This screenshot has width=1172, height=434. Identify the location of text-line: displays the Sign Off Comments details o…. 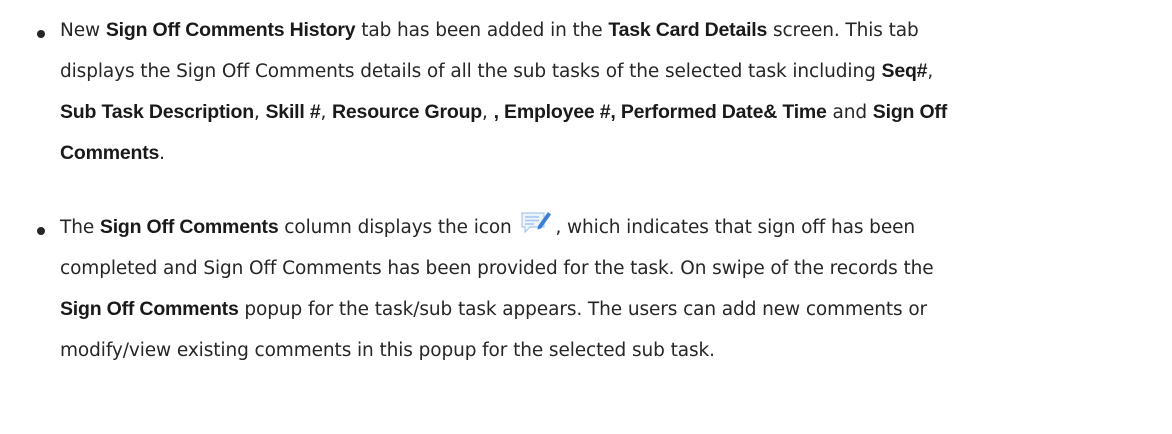
(605, 71).